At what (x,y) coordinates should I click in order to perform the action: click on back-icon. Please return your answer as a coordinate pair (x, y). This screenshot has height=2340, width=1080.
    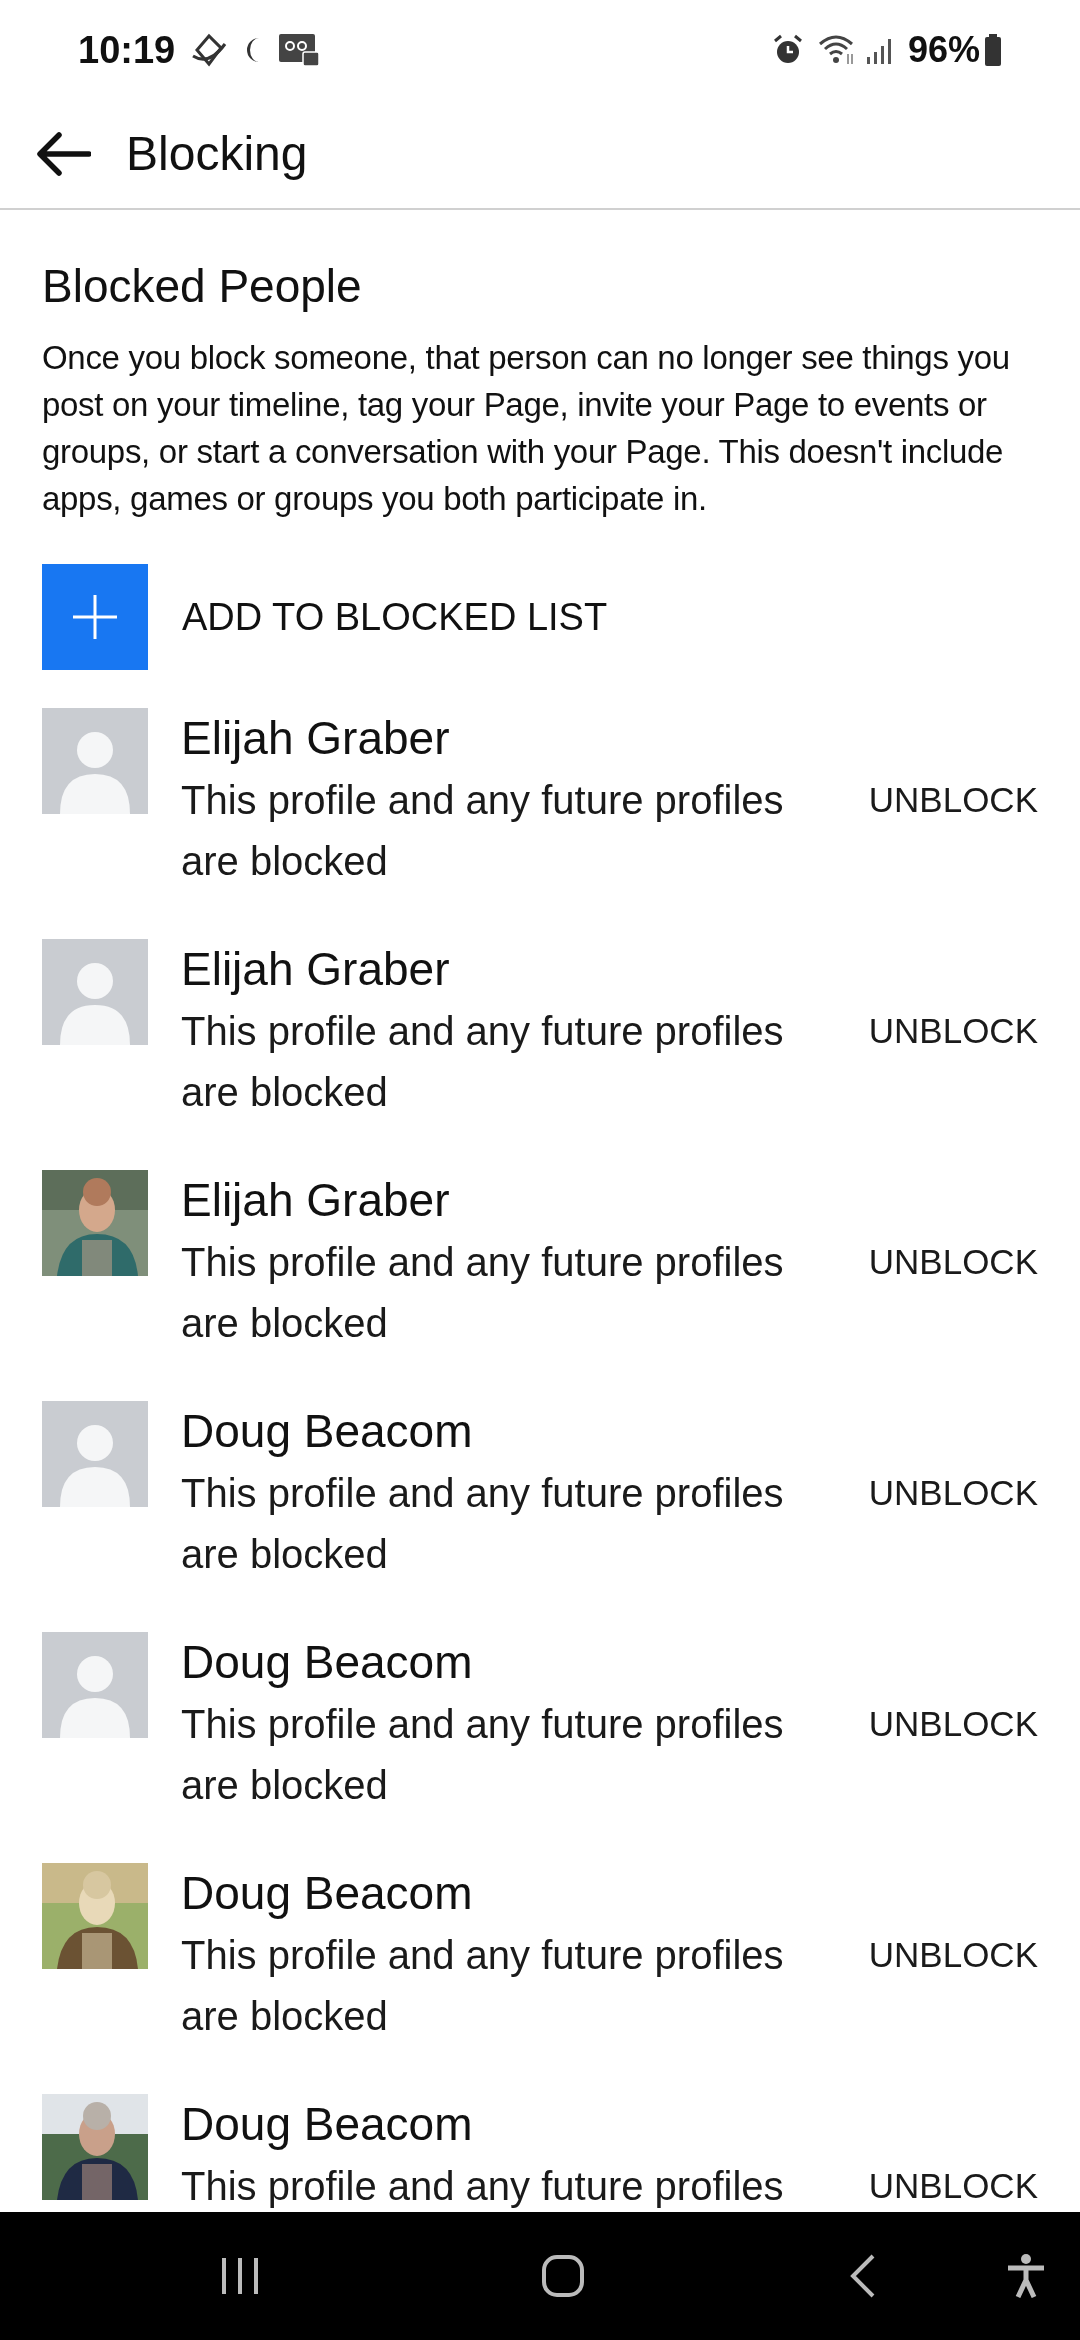
    Looking at the image, I should click on (863, 2276).